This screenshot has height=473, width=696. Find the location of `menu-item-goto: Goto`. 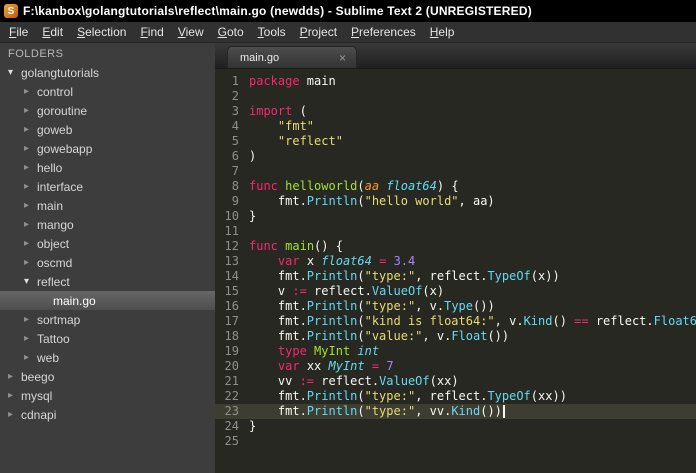

menu-item-goto: Goto is located at coordinates (231, 32).